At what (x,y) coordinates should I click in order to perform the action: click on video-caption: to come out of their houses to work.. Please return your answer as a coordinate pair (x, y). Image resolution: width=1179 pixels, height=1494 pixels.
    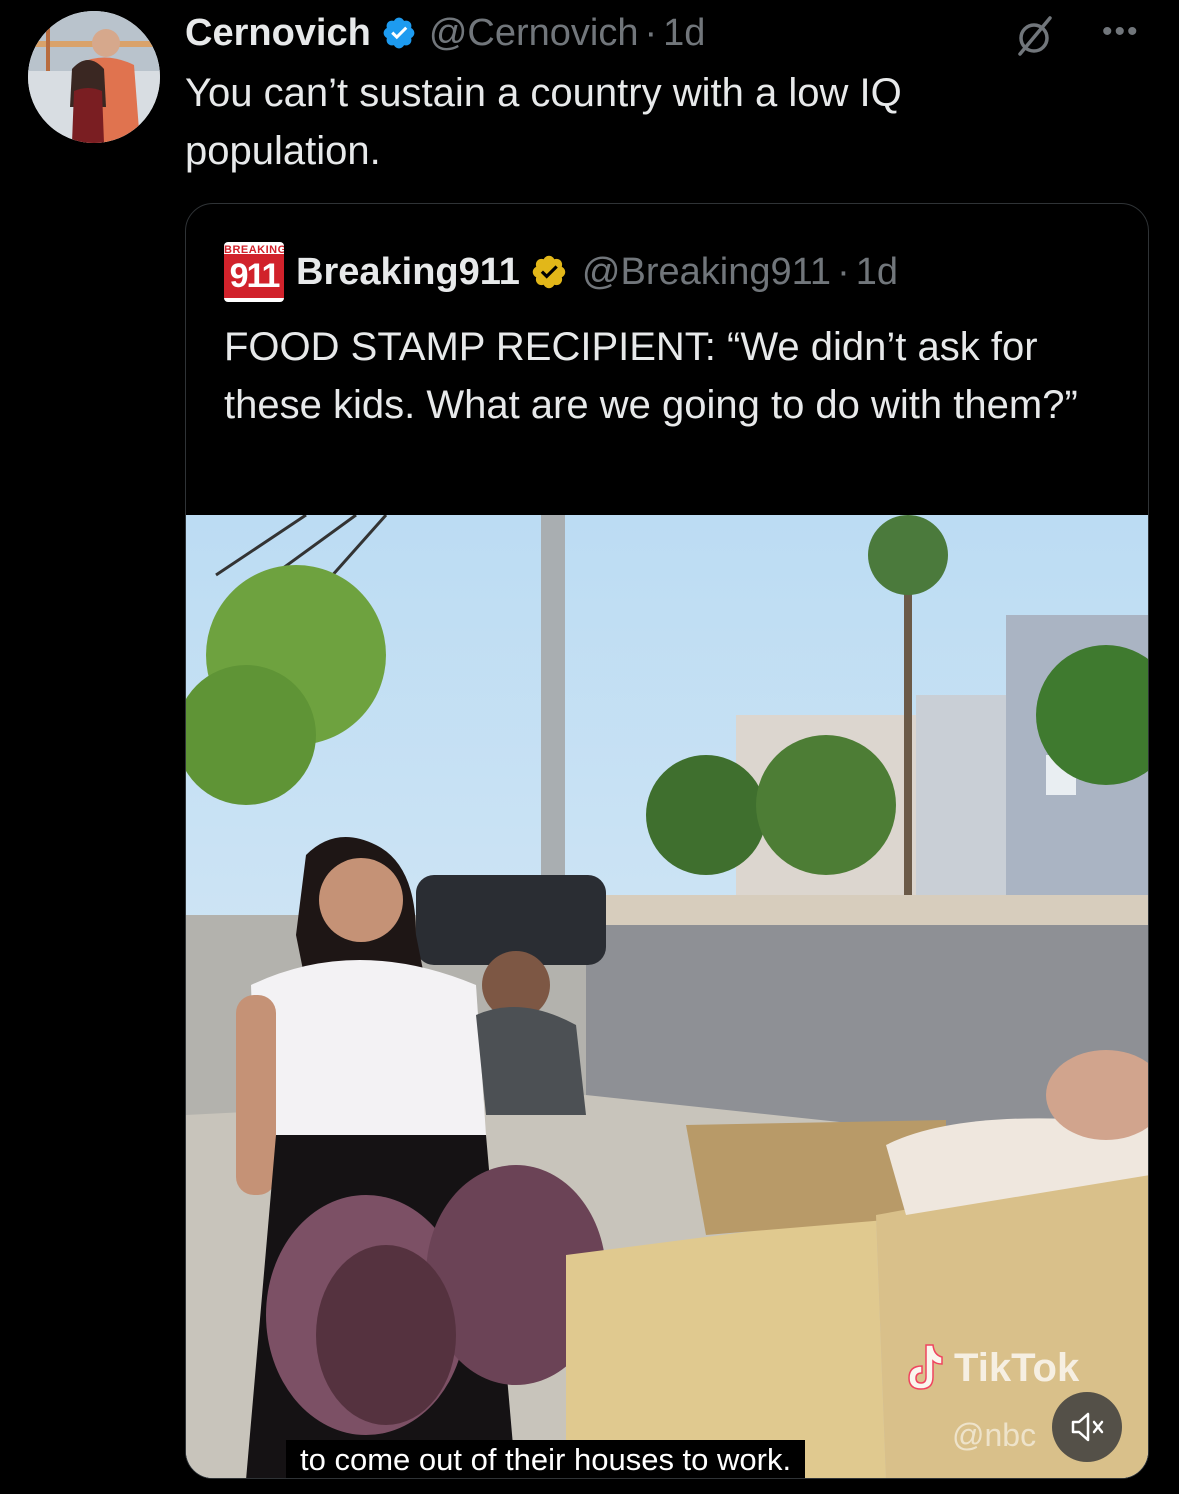
    Looking at the image, I should click on (546, 1459).